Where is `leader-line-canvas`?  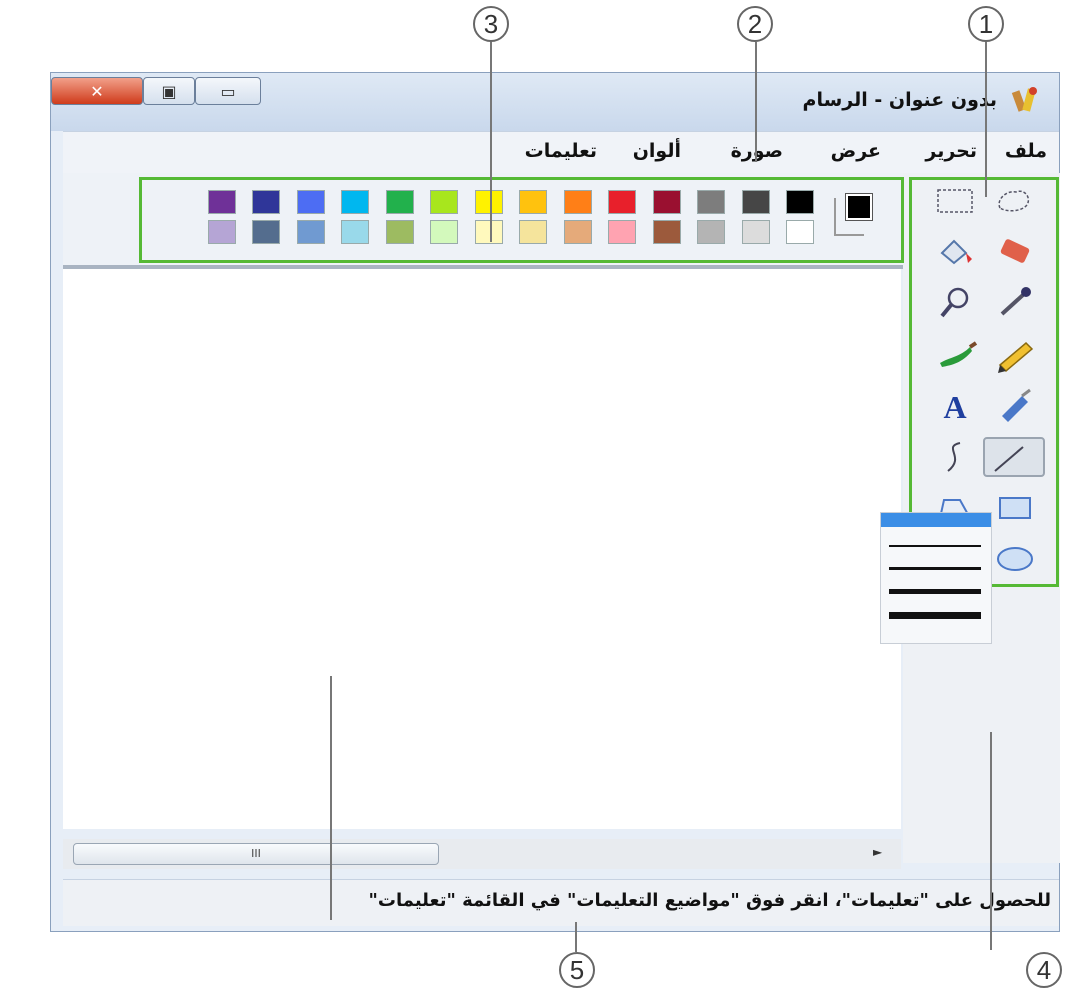 leader-line-canvas is located at coordinates (331, 798).